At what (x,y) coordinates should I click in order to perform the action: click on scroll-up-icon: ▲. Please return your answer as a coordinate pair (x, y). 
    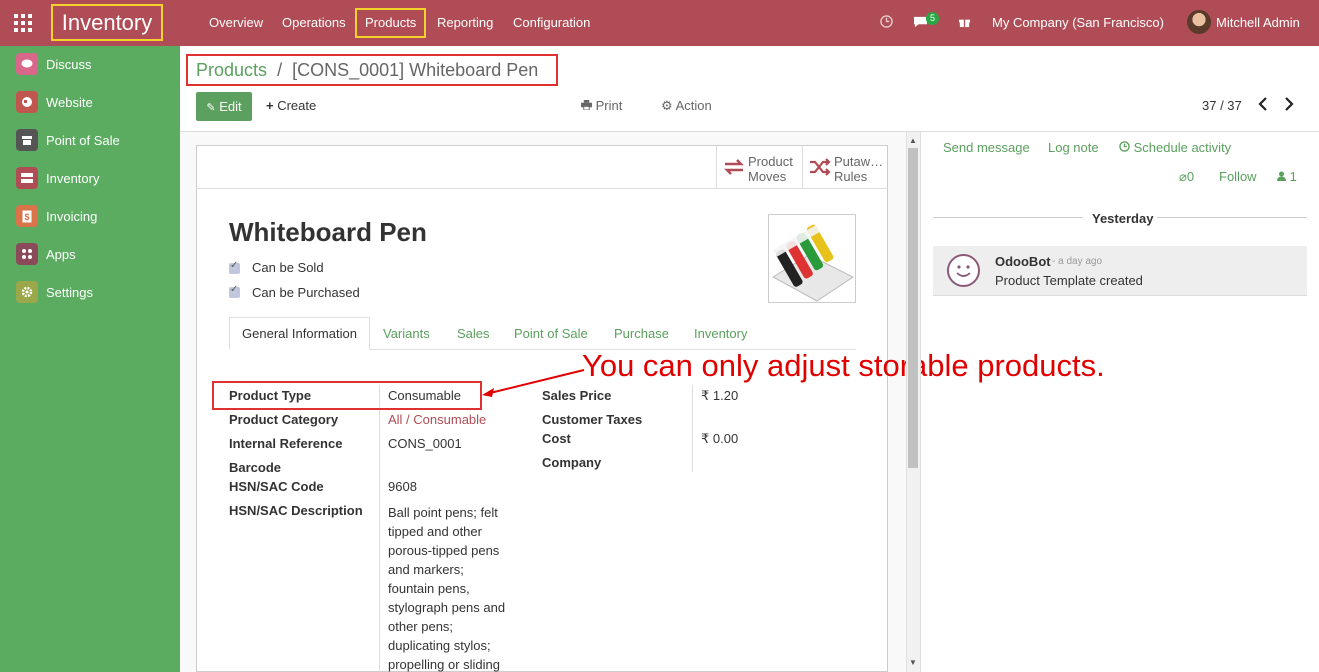
    Looking at the image, I should click on (913, 140).